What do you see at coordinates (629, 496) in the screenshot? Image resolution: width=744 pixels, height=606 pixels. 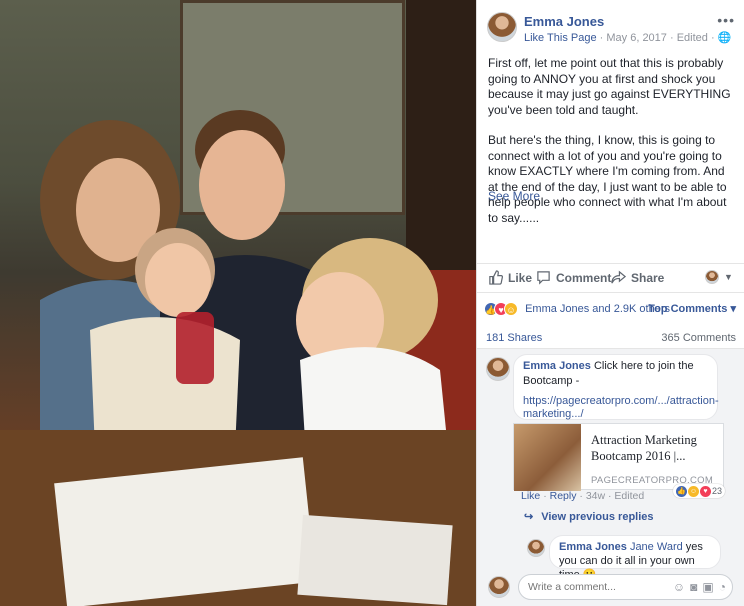 I see `comment-edited: Edited` at bounding box center [629, 496].